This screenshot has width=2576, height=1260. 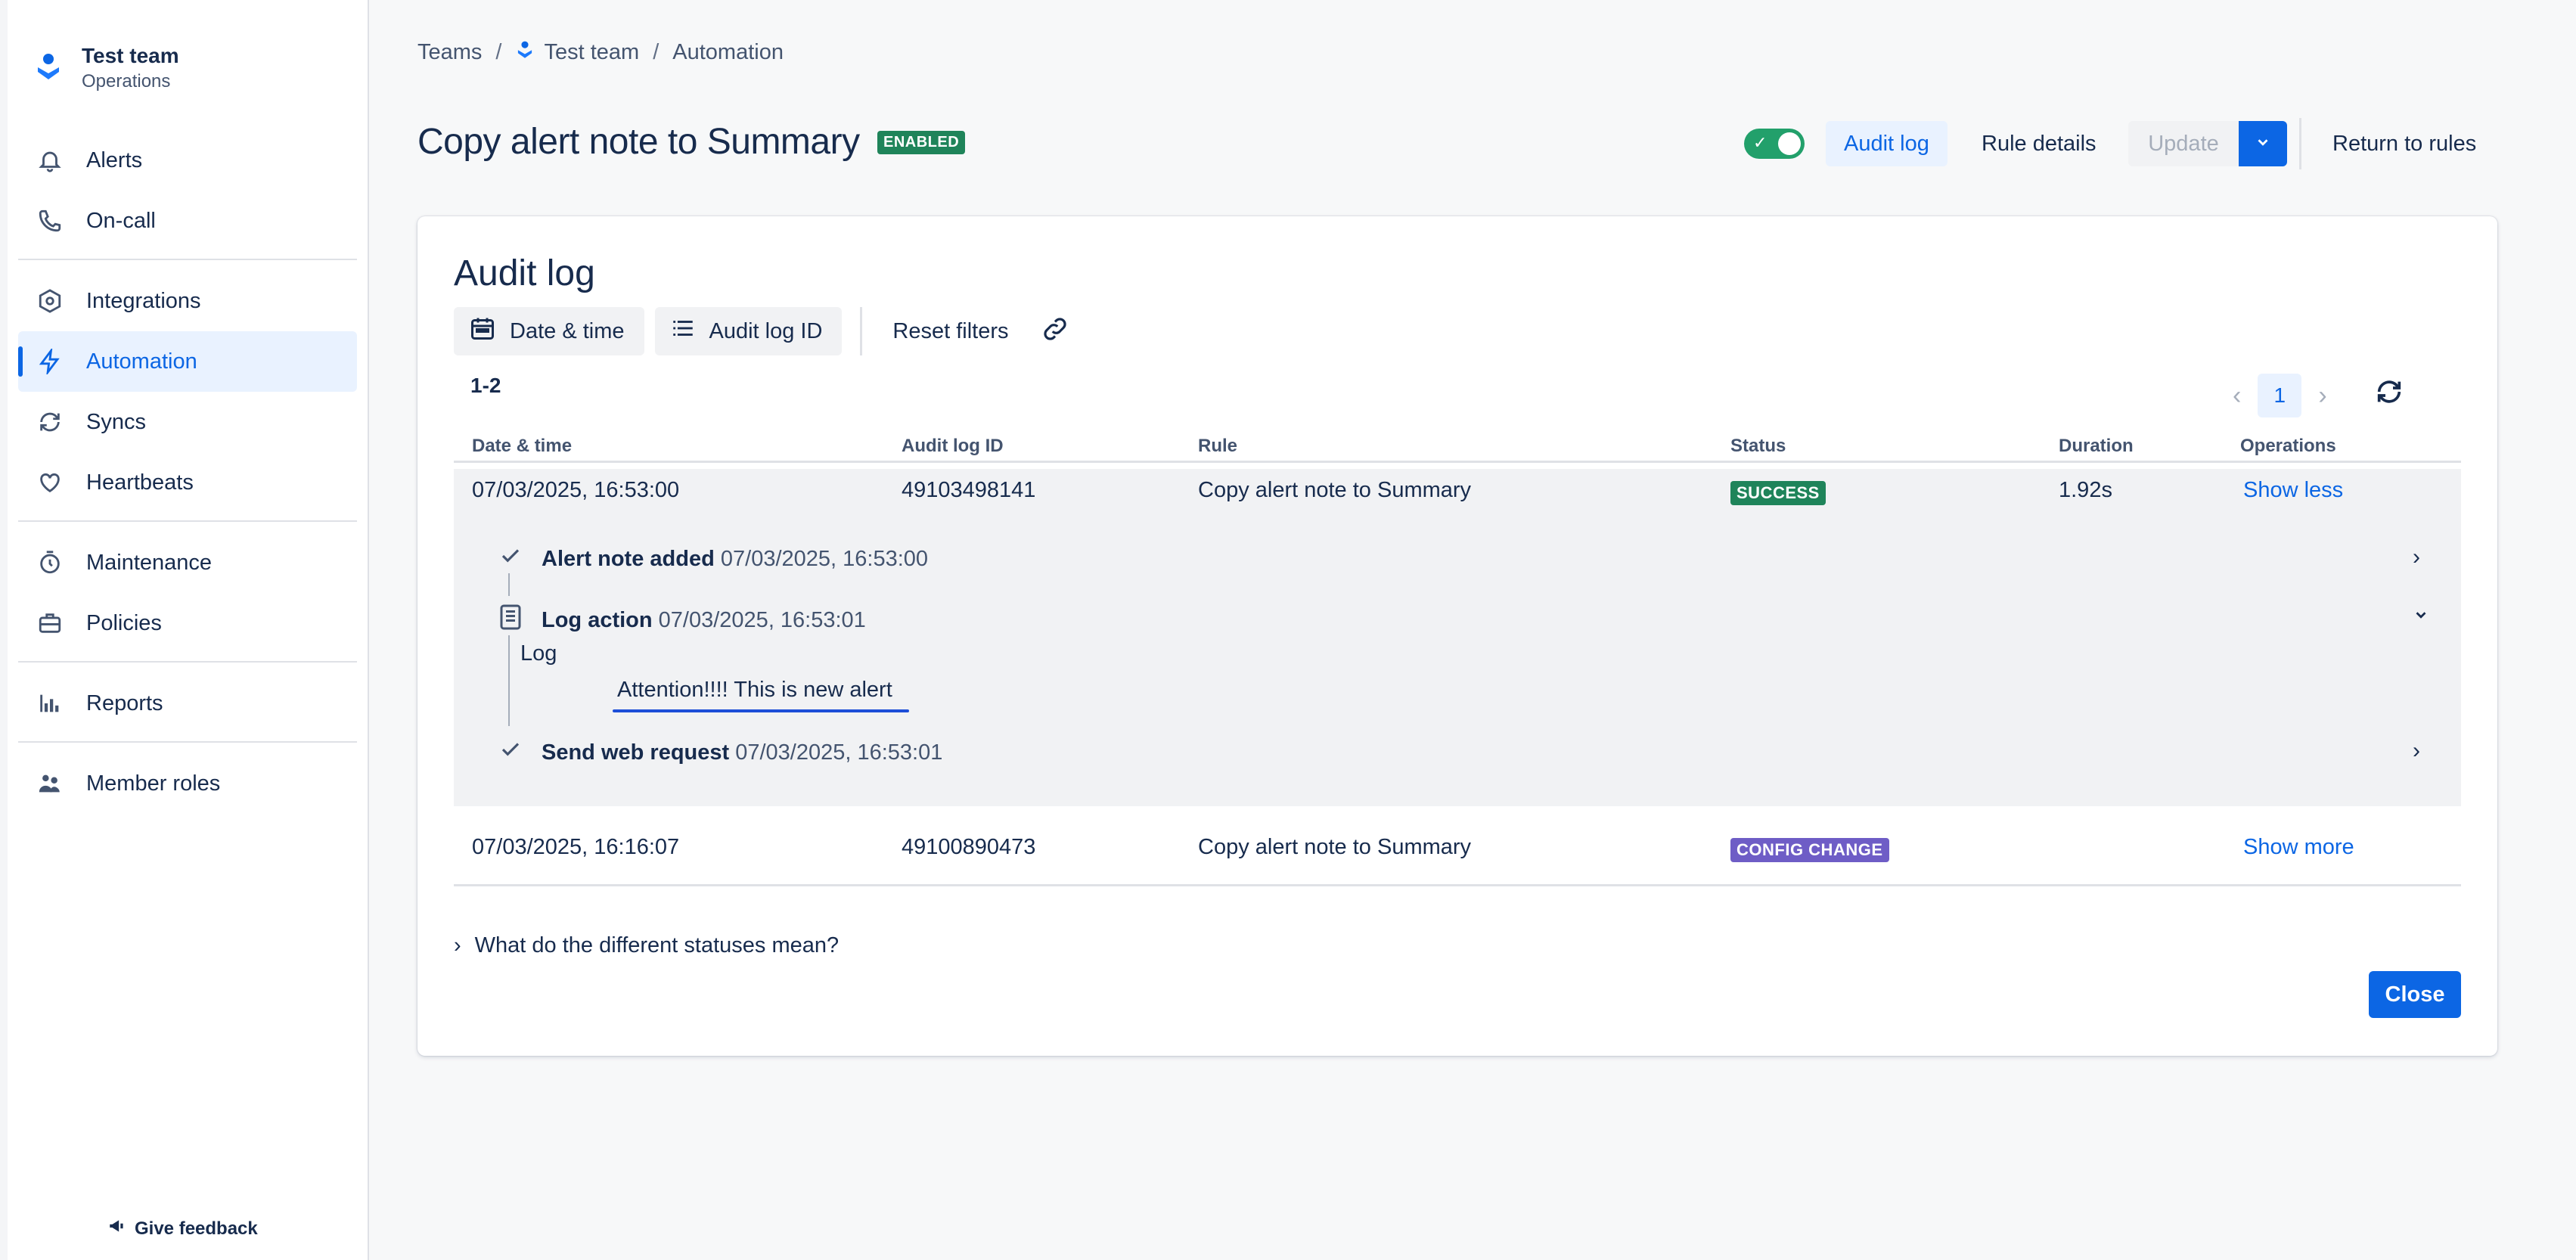 What do you see at coordinates (969, 847) in the screenshot?
I see `row-id: 49100890473` at bounding box center [969, 847].